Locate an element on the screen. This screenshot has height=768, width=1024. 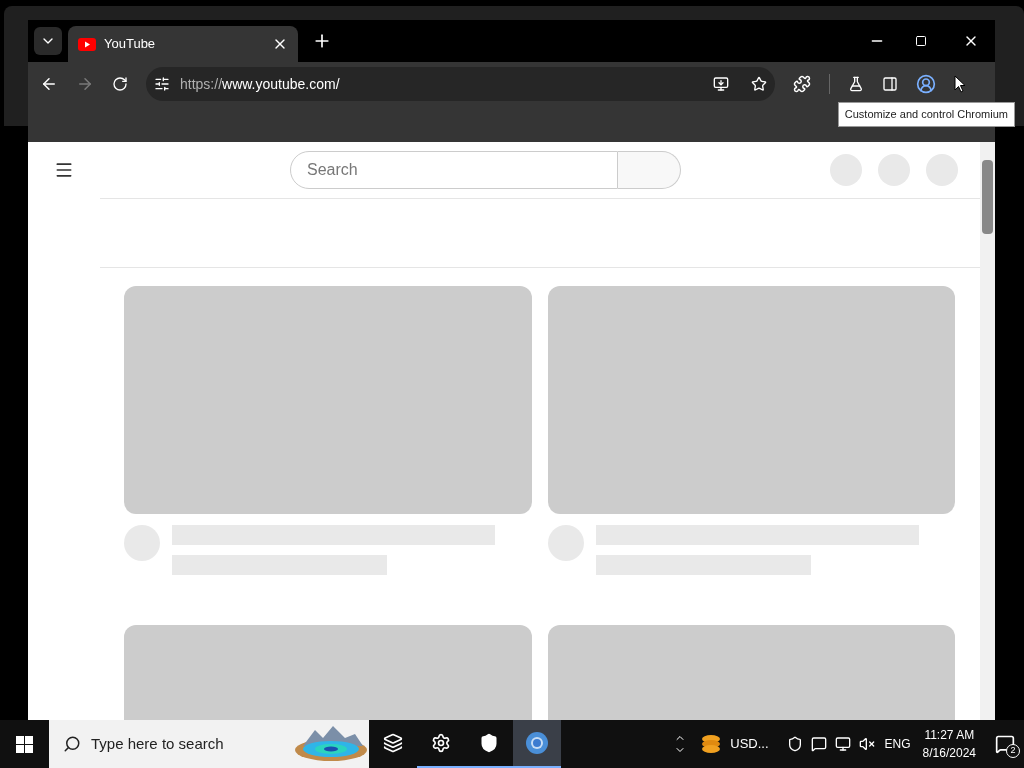
address-bar: https://www.youtube.com/ is located at coordinates (460, 84).